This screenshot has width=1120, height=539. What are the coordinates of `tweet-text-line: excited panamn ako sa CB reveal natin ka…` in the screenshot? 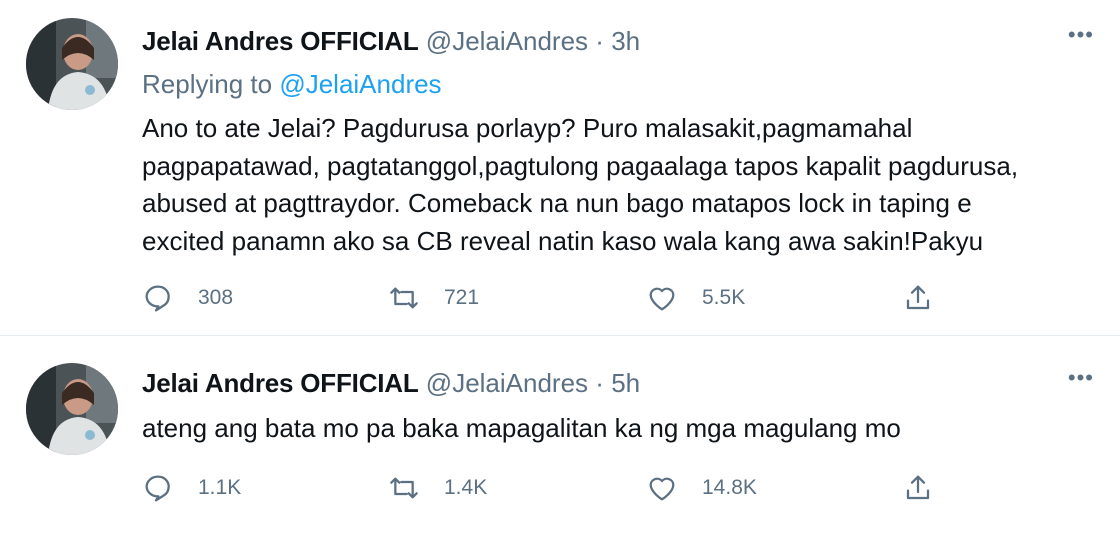 It's located at (563, 240).